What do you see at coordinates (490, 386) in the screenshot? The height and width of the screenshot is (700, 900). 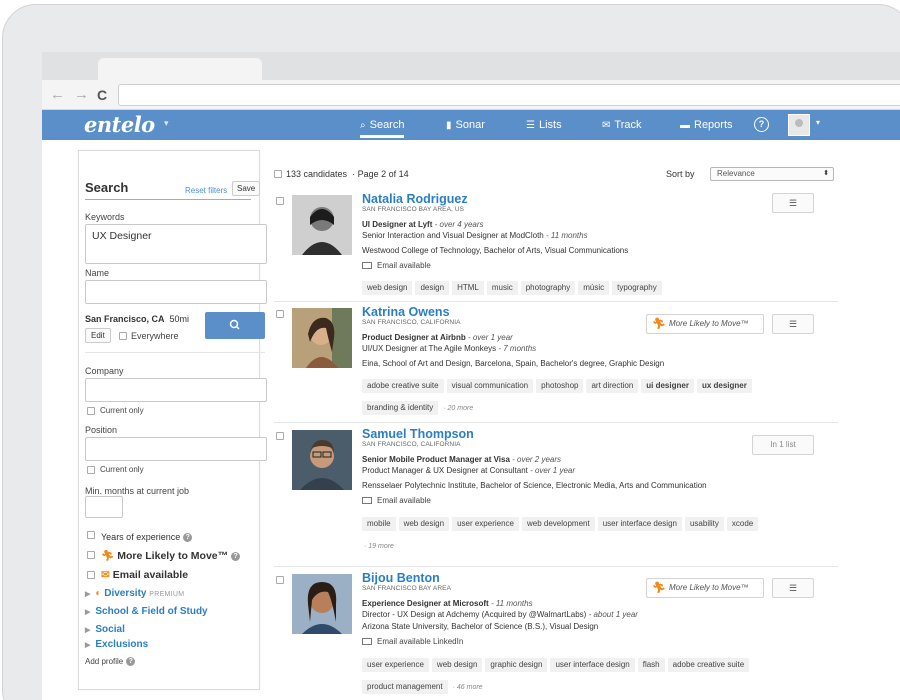 I see `skill-tag: visual communication` at bounding box center [490, 386].